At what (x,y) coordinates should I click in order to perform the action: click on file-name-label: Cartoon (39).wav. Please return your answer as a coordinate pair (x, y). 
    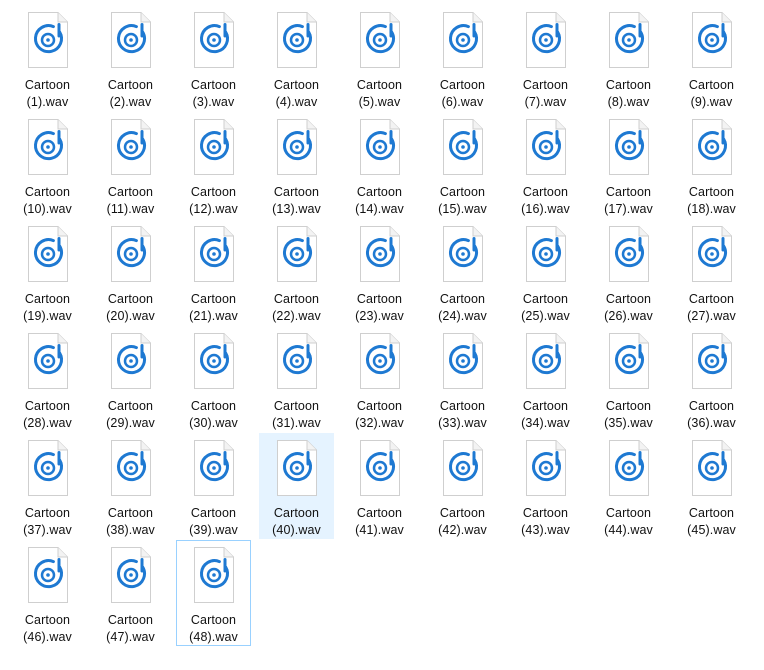
    Looking at the image, I should click on (213, 522).